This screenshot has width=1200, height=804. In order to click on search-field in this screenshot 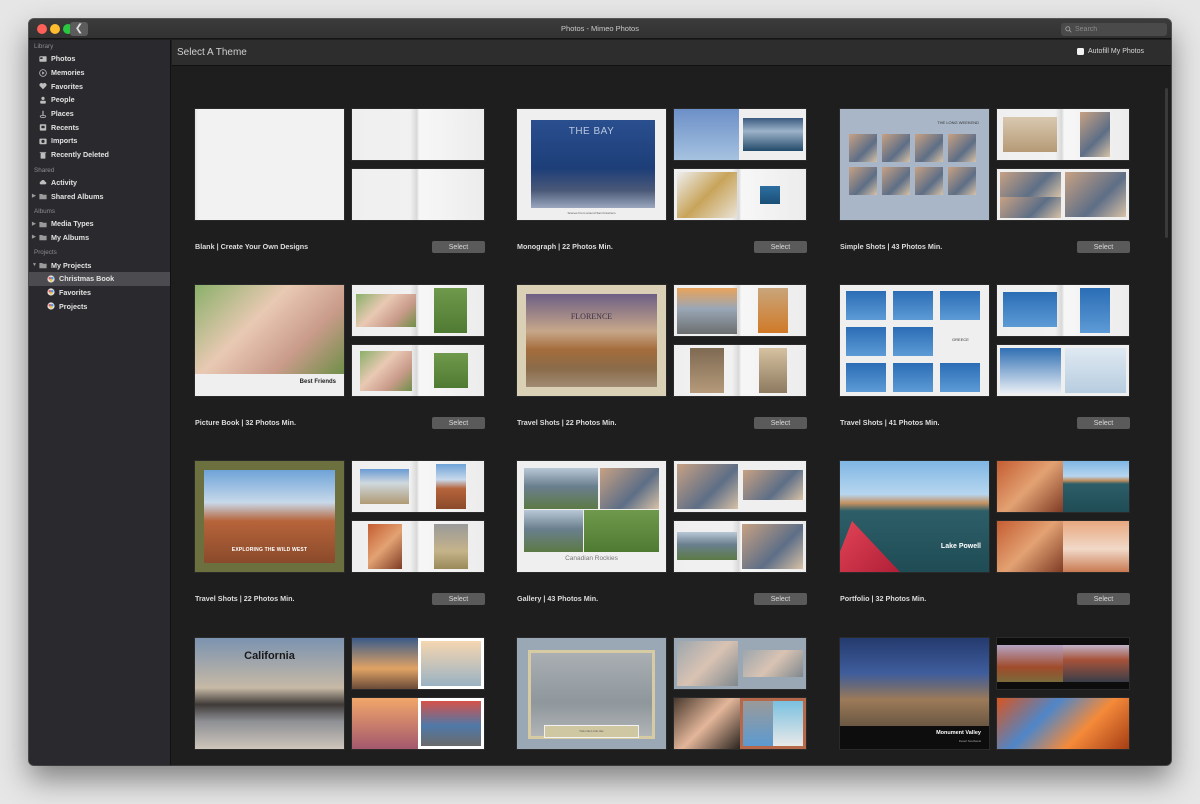, I will do `click(1114, 29)`.